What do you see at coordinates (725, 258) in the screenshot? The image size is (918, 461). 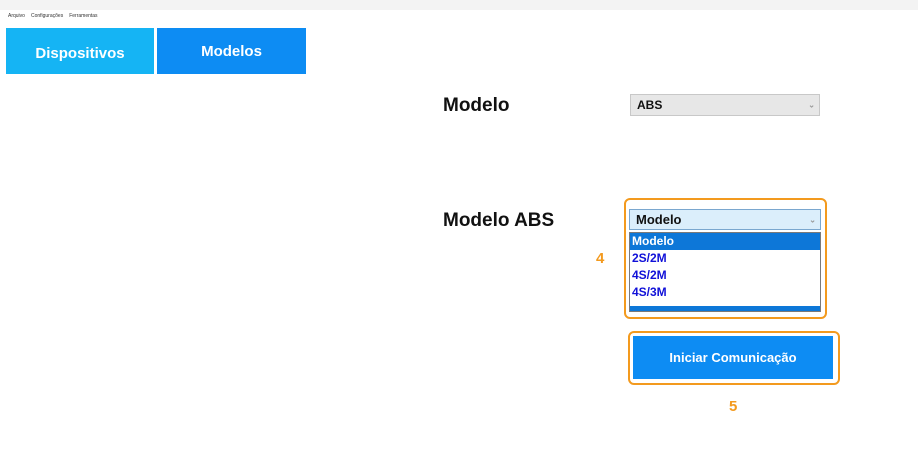 I see `option-2s-2m: 2S/2M` at bounding box center [725, 258].